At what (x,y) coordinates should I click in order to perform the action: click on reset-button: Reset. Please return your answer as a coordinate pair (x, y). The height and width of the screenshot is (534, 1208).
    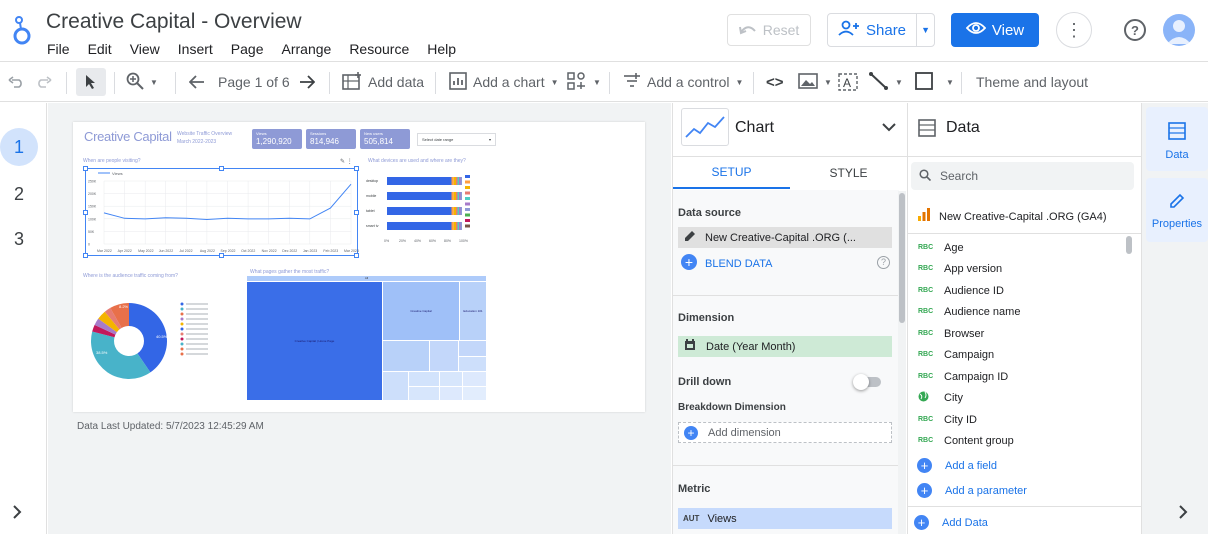
    Looking at the image, I should click on (769, 30).